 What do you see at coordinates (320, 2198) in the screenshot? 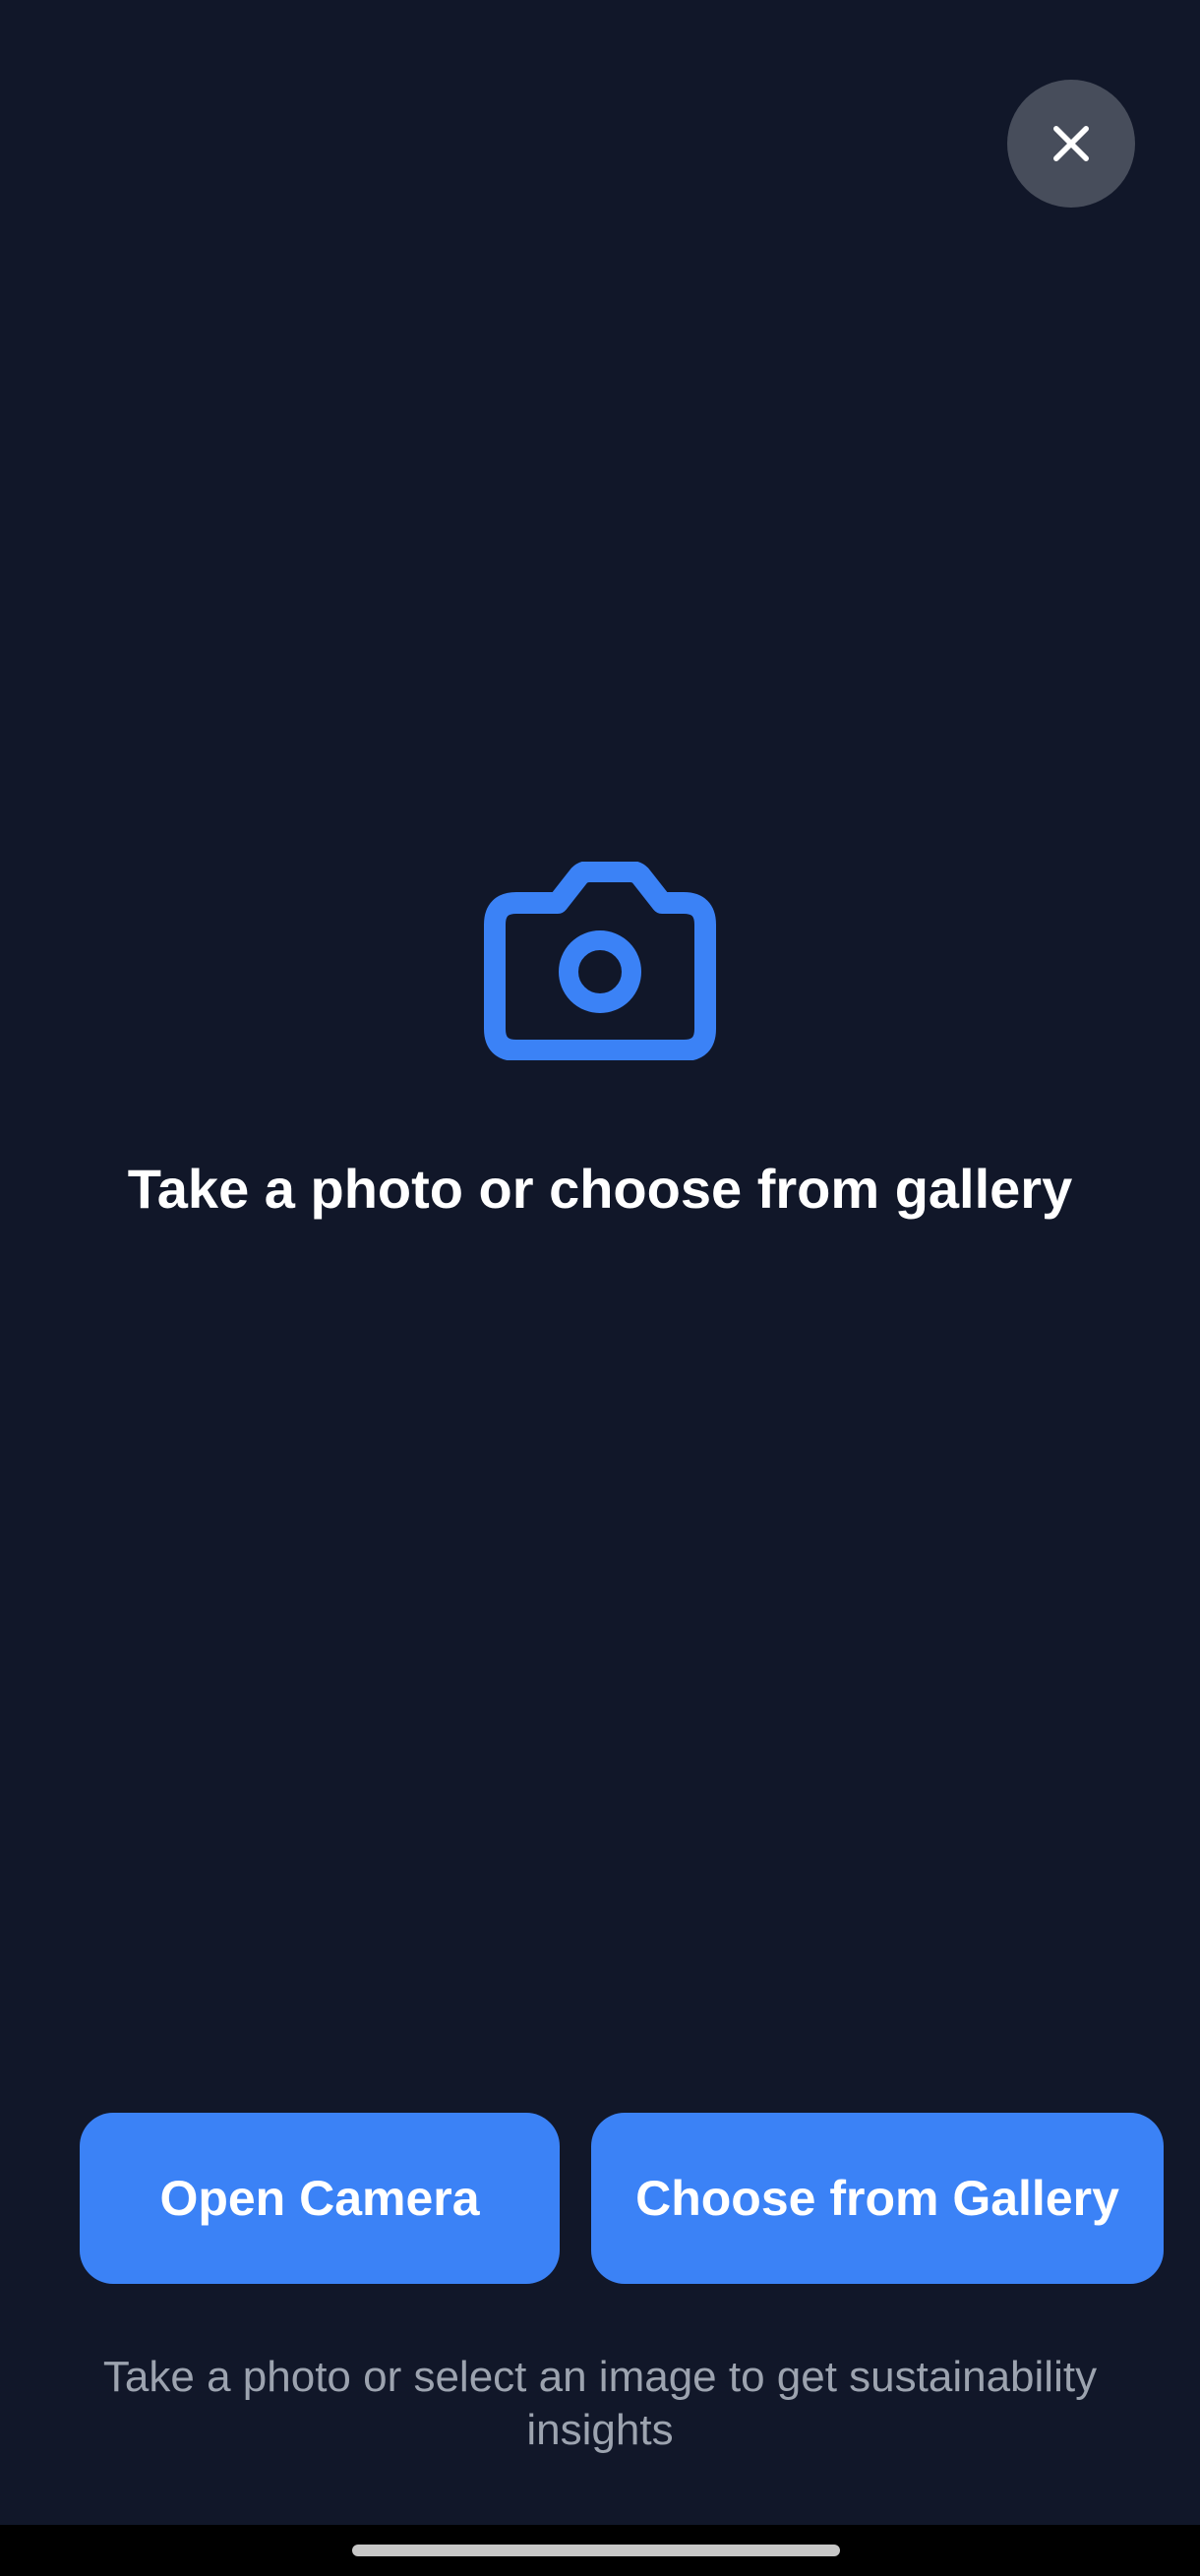
I see `open-camera-button: Open Camera` at bounding box center [320, 2198].